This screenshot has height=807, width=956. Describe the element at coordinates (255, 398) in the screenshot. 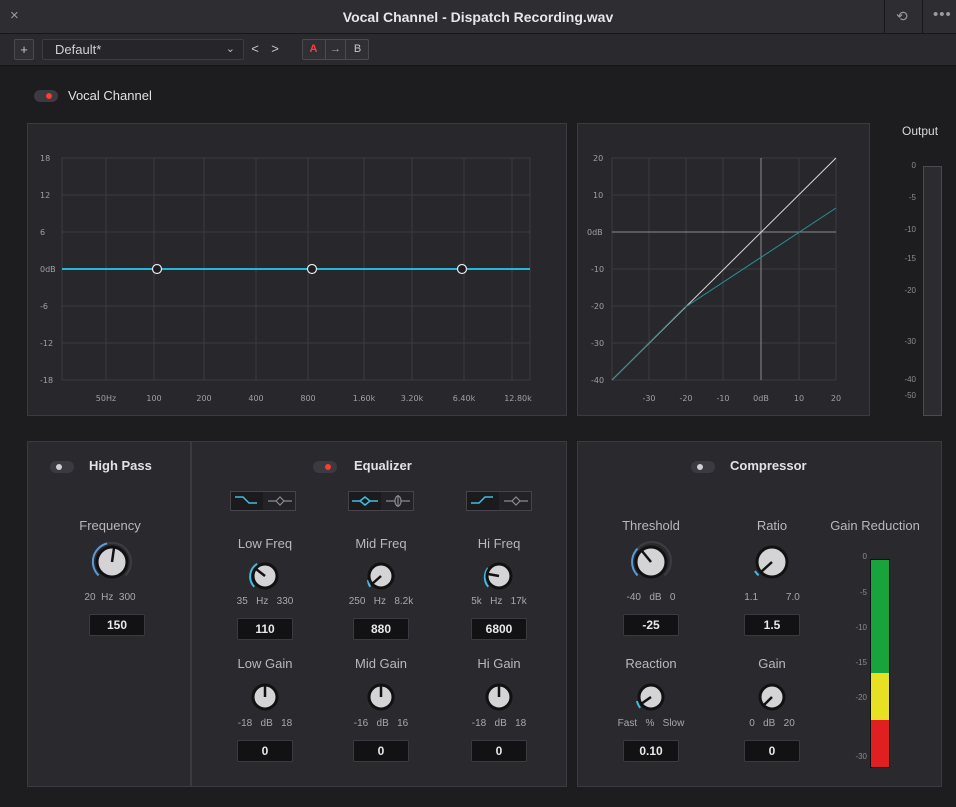

I see `eq-x-tick: 400` at that location.